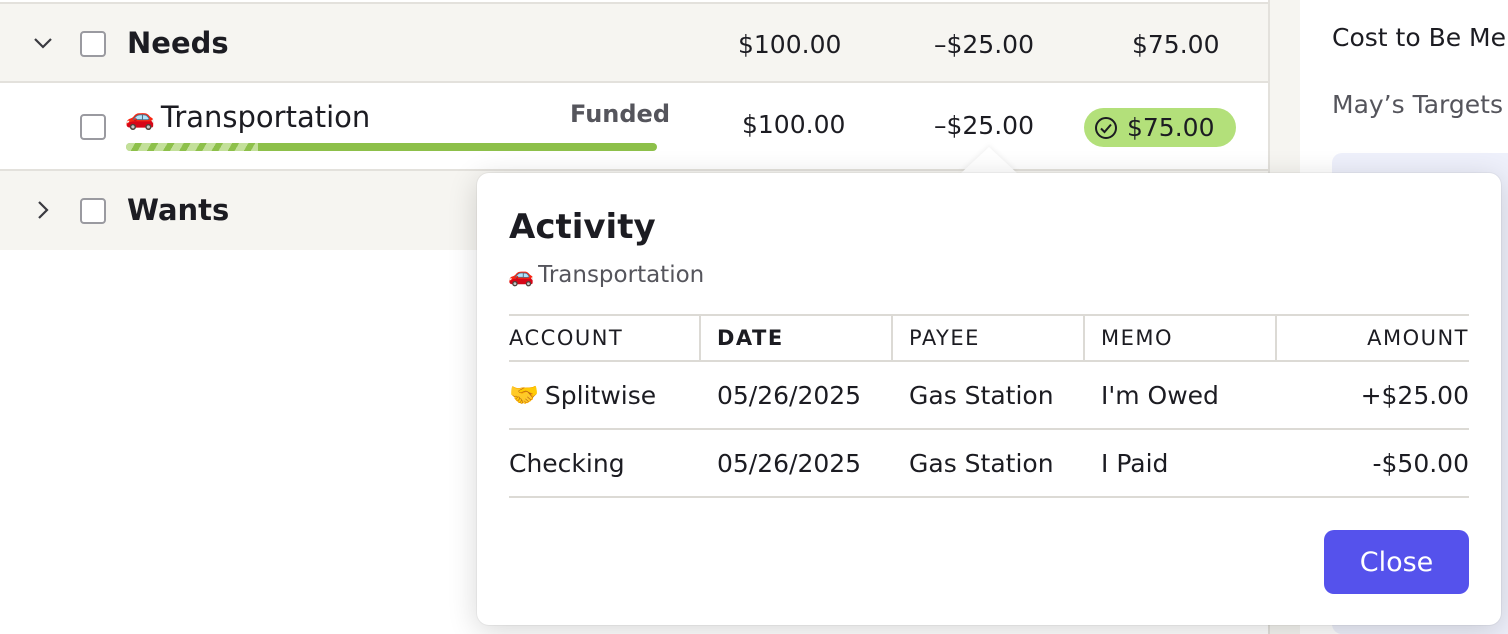 This screenshot has height=634, width=1508. I want to click on chevron-right-icon, so click(43, 210).